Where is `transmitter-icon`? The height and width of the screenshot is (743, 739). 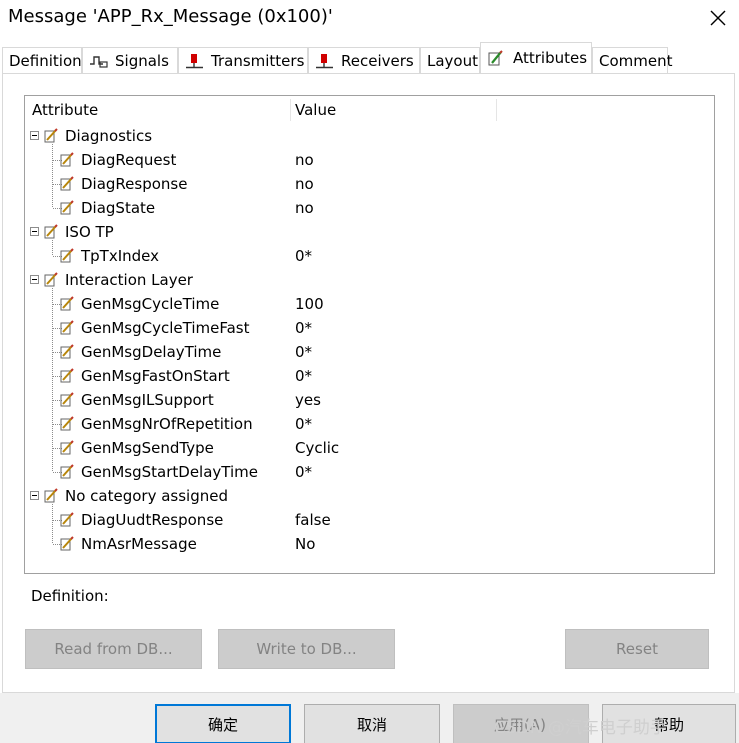
transmitter-icon is located at coordinates (194, 61).